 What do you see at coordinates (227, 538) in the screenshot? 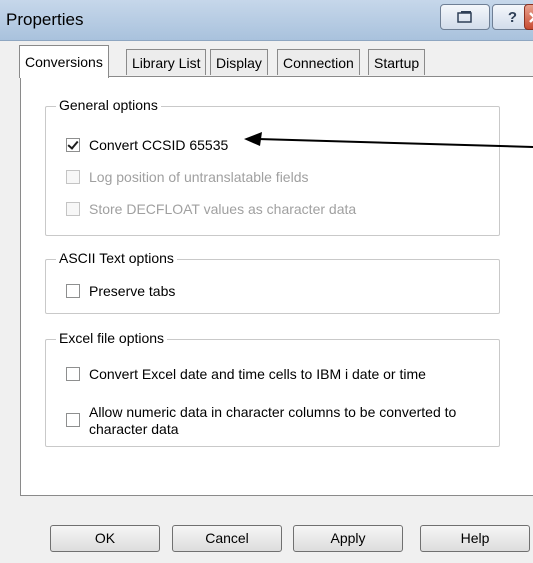
I see `cancel-button: Cancel` at bounding box center [227, 538].